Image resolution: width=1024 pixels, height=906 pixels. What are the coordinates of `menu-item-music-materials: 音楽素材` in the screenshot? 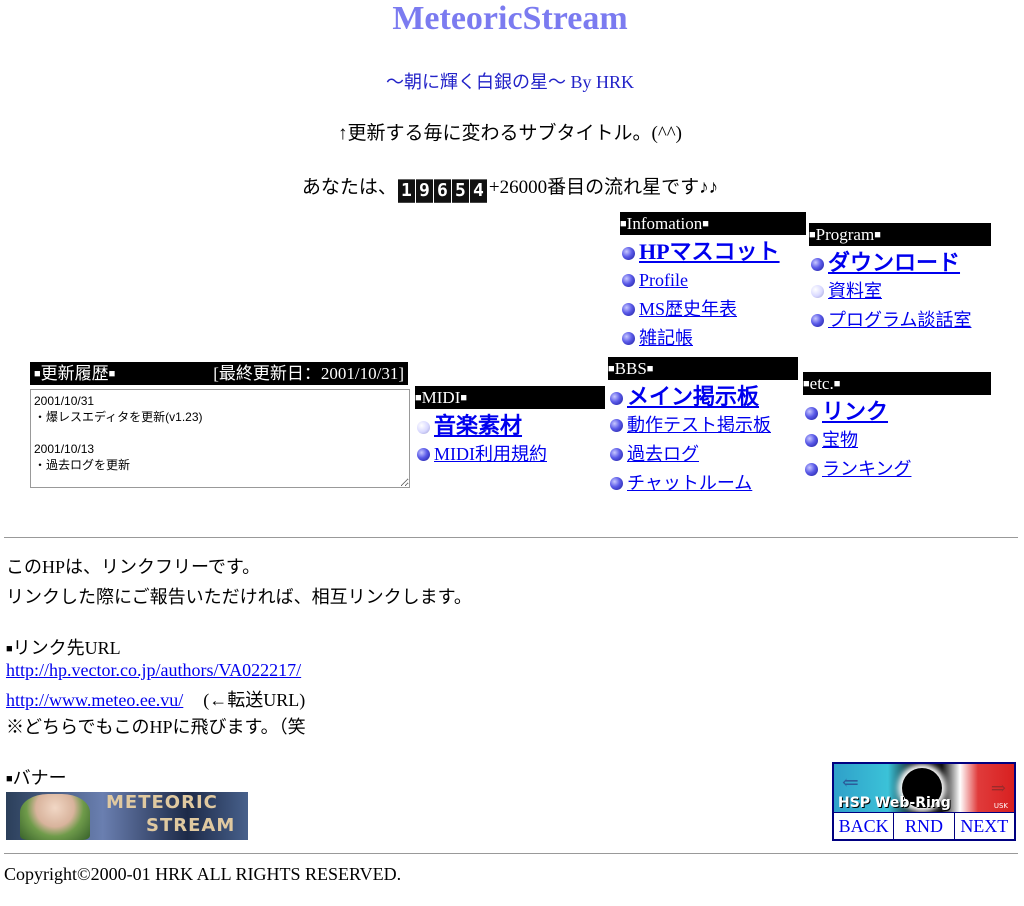 It's located at (510, 425).